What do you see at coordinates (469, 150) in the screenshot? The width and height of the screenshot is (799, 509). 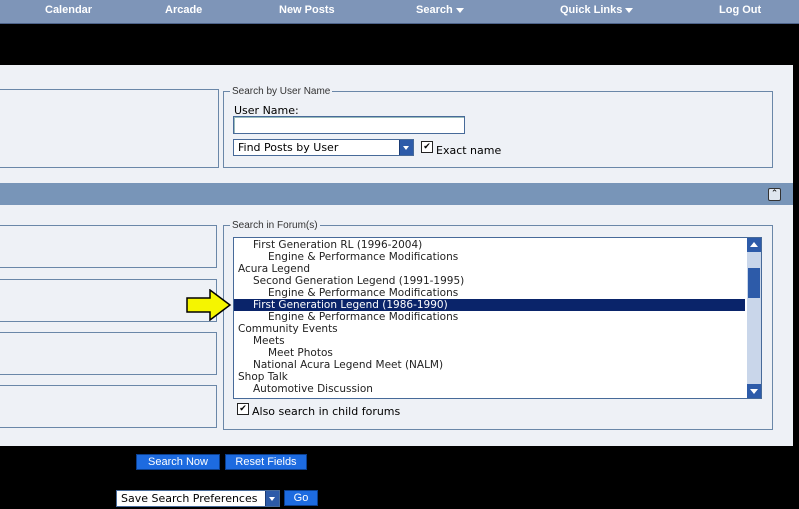 I see `exact-name-label: Exact name` at bounding box center [469, 150].